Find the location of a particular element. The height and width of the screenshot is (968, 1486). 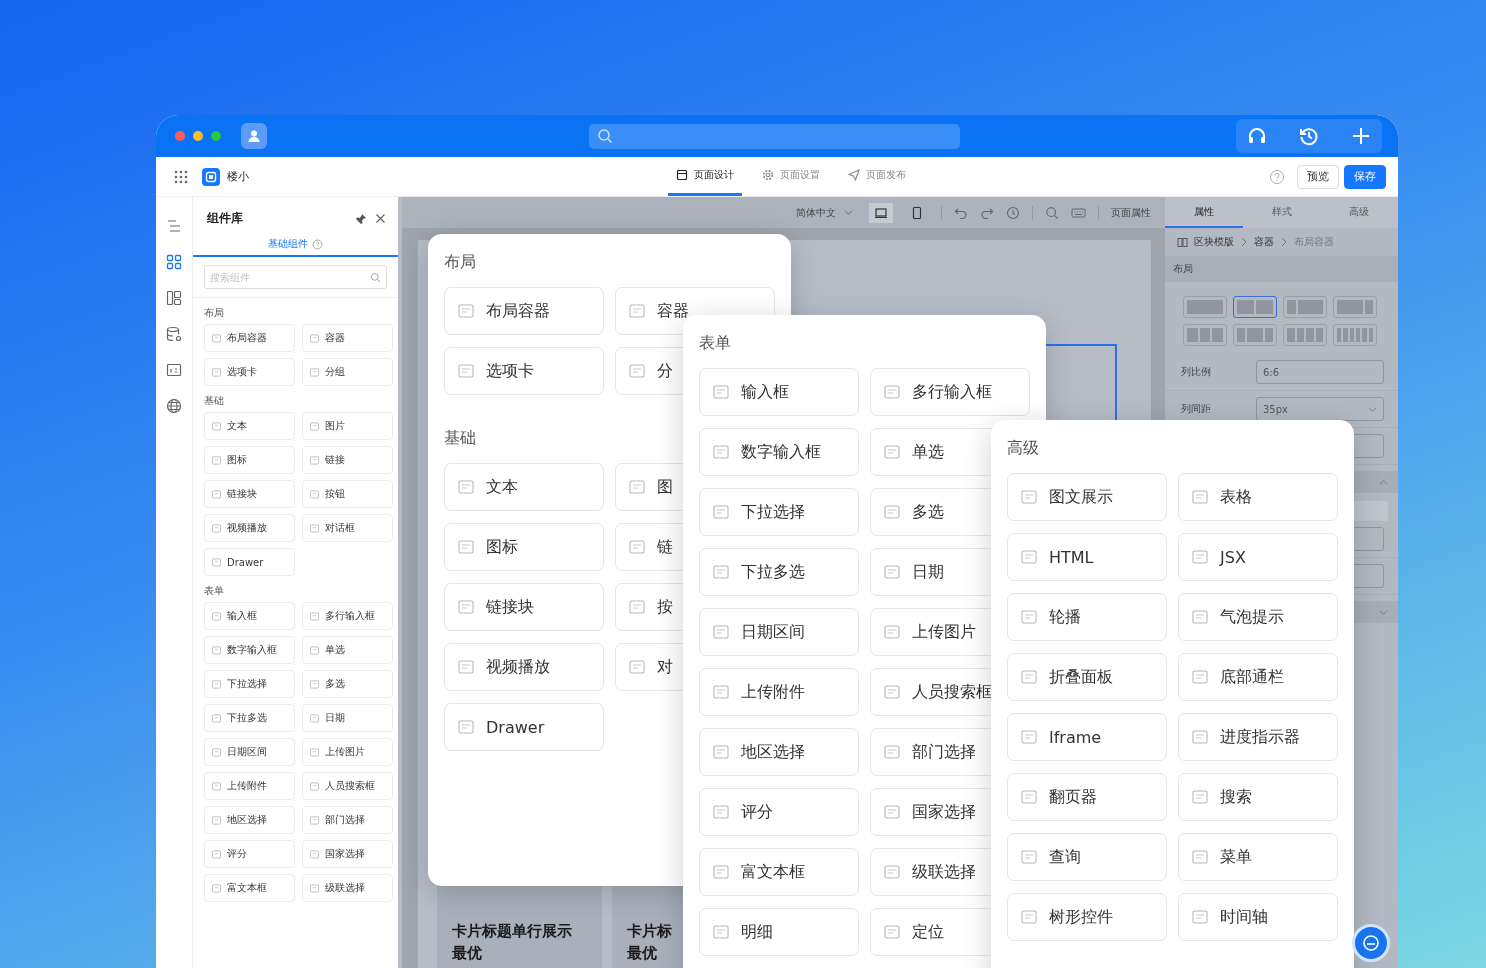

field-label: 列比例 is located at coordinates (1196, 372).